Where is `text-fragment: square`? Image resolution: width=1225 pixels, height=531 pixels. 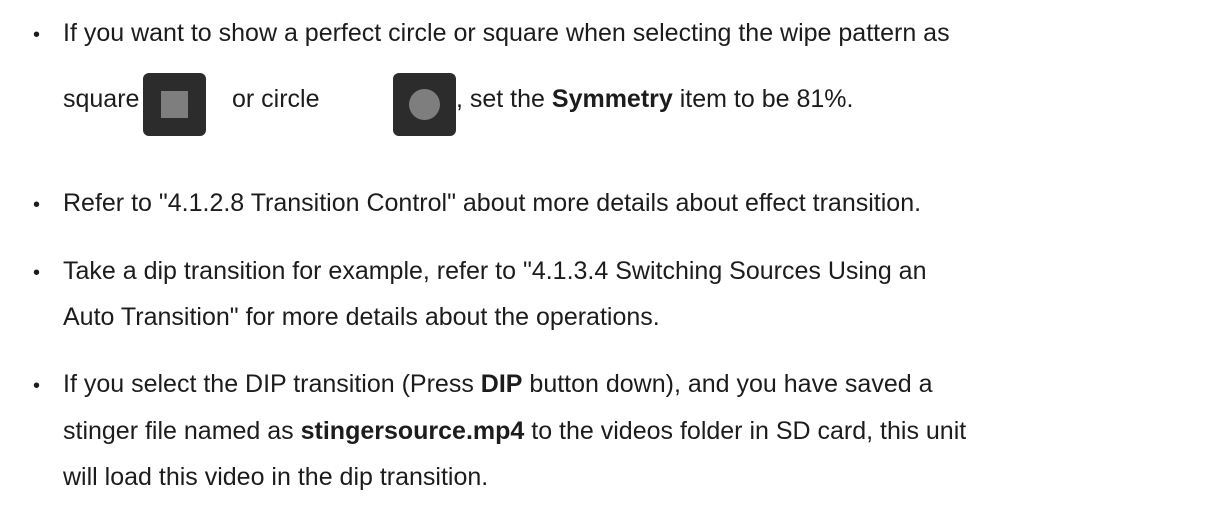
text-fragment: square is located at coordinates (101, 99).